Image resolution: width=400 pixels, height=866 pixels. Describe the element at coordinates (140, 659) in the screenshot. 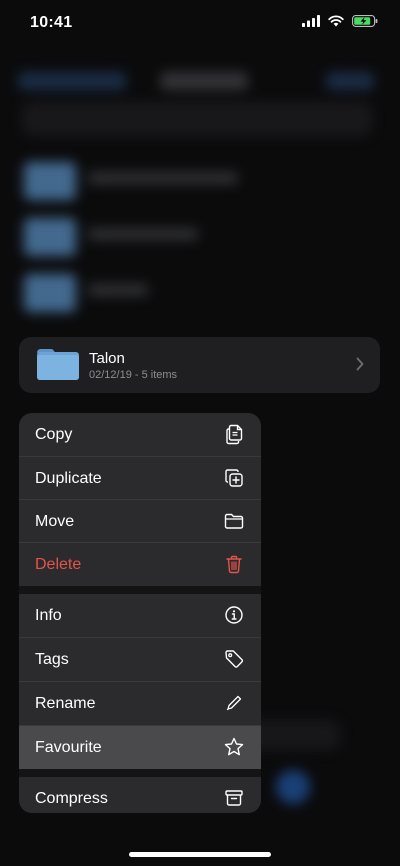

I see `menu-item-tags: Tags` at that location.